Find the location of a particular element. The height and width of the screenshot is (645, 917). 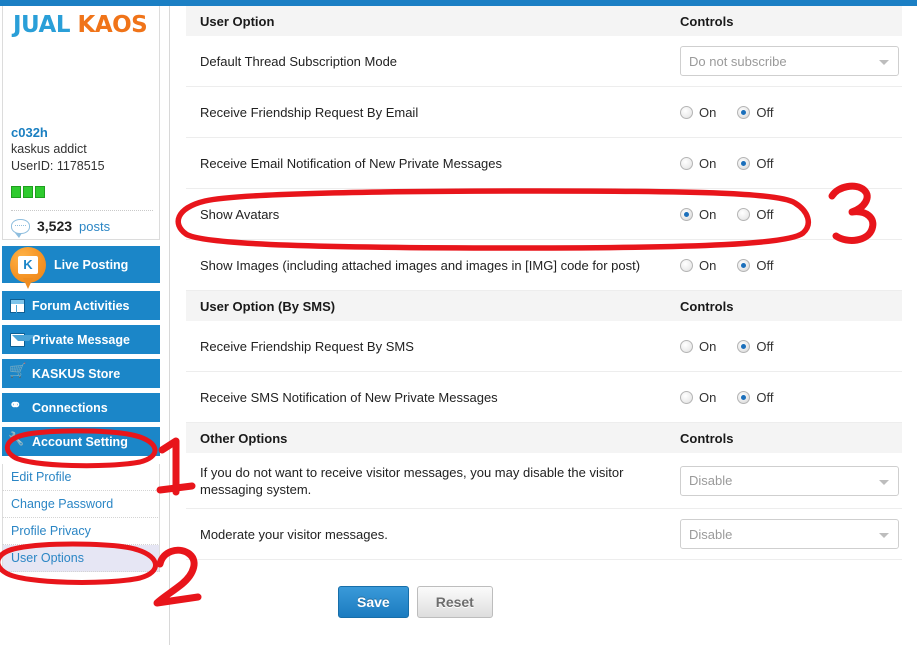

profile-divider is located at coordinates (82, 210).